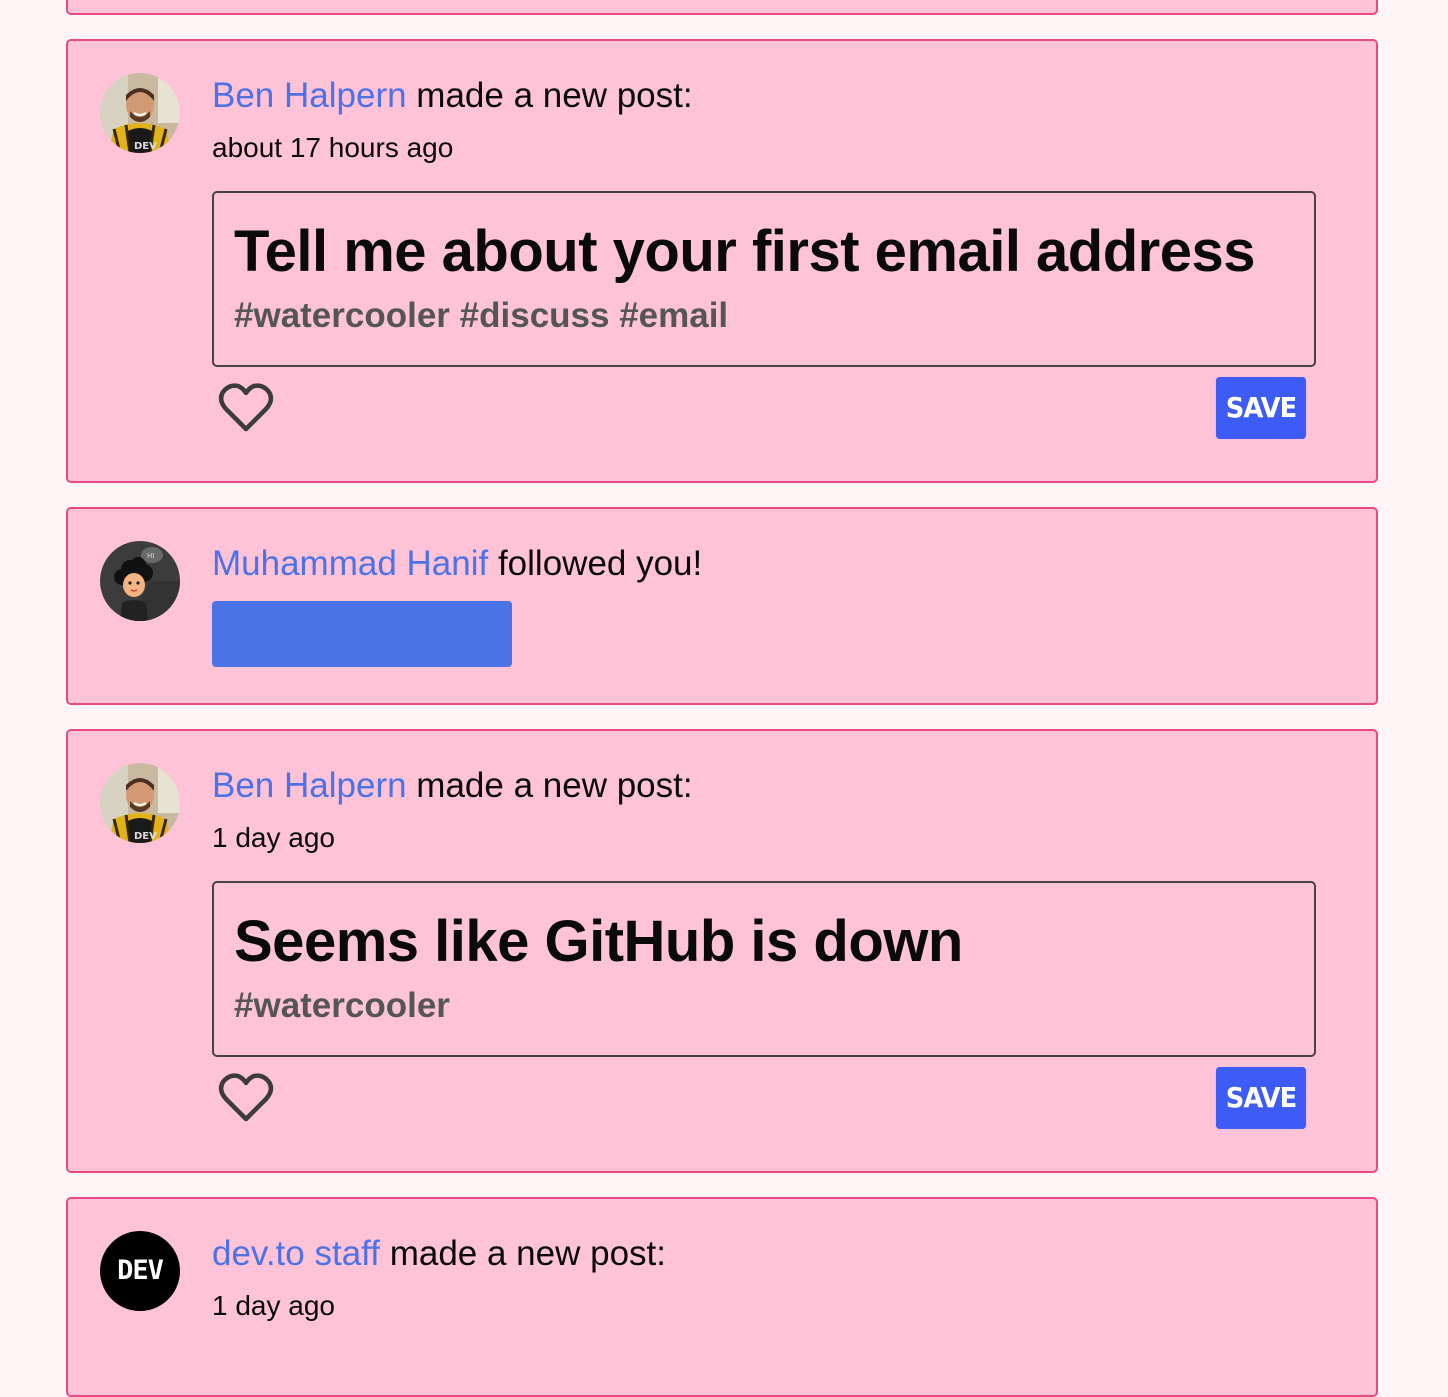 This screenshot has width=1448, height=1397. Describe the element at coordinates (722, 7) in the screenshot. I see `notification-card-partial-top` at that location.